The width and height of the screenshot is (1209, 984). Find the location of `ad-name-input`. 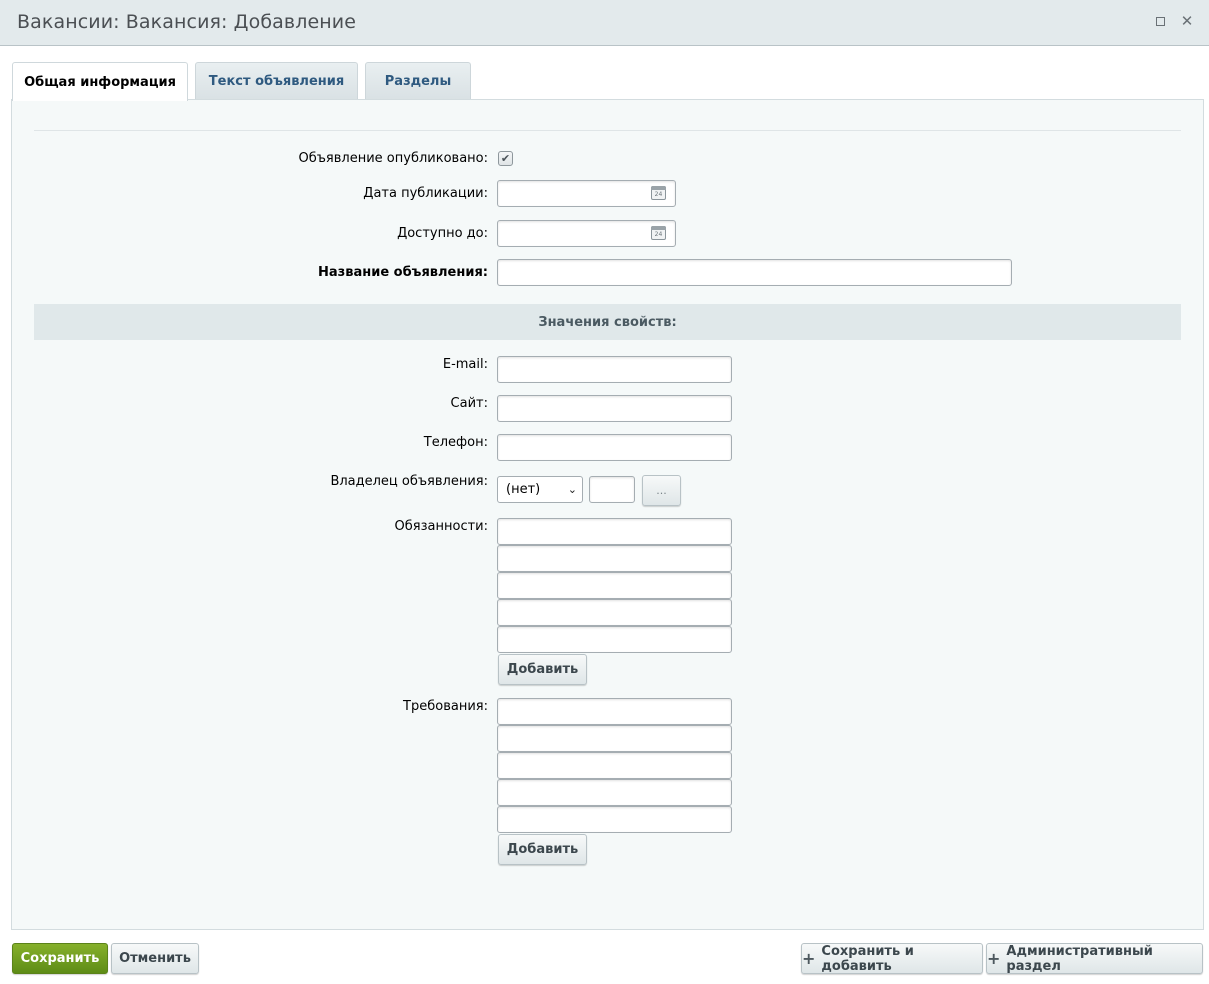

ad-name-input is located at coordinates (754, 272).